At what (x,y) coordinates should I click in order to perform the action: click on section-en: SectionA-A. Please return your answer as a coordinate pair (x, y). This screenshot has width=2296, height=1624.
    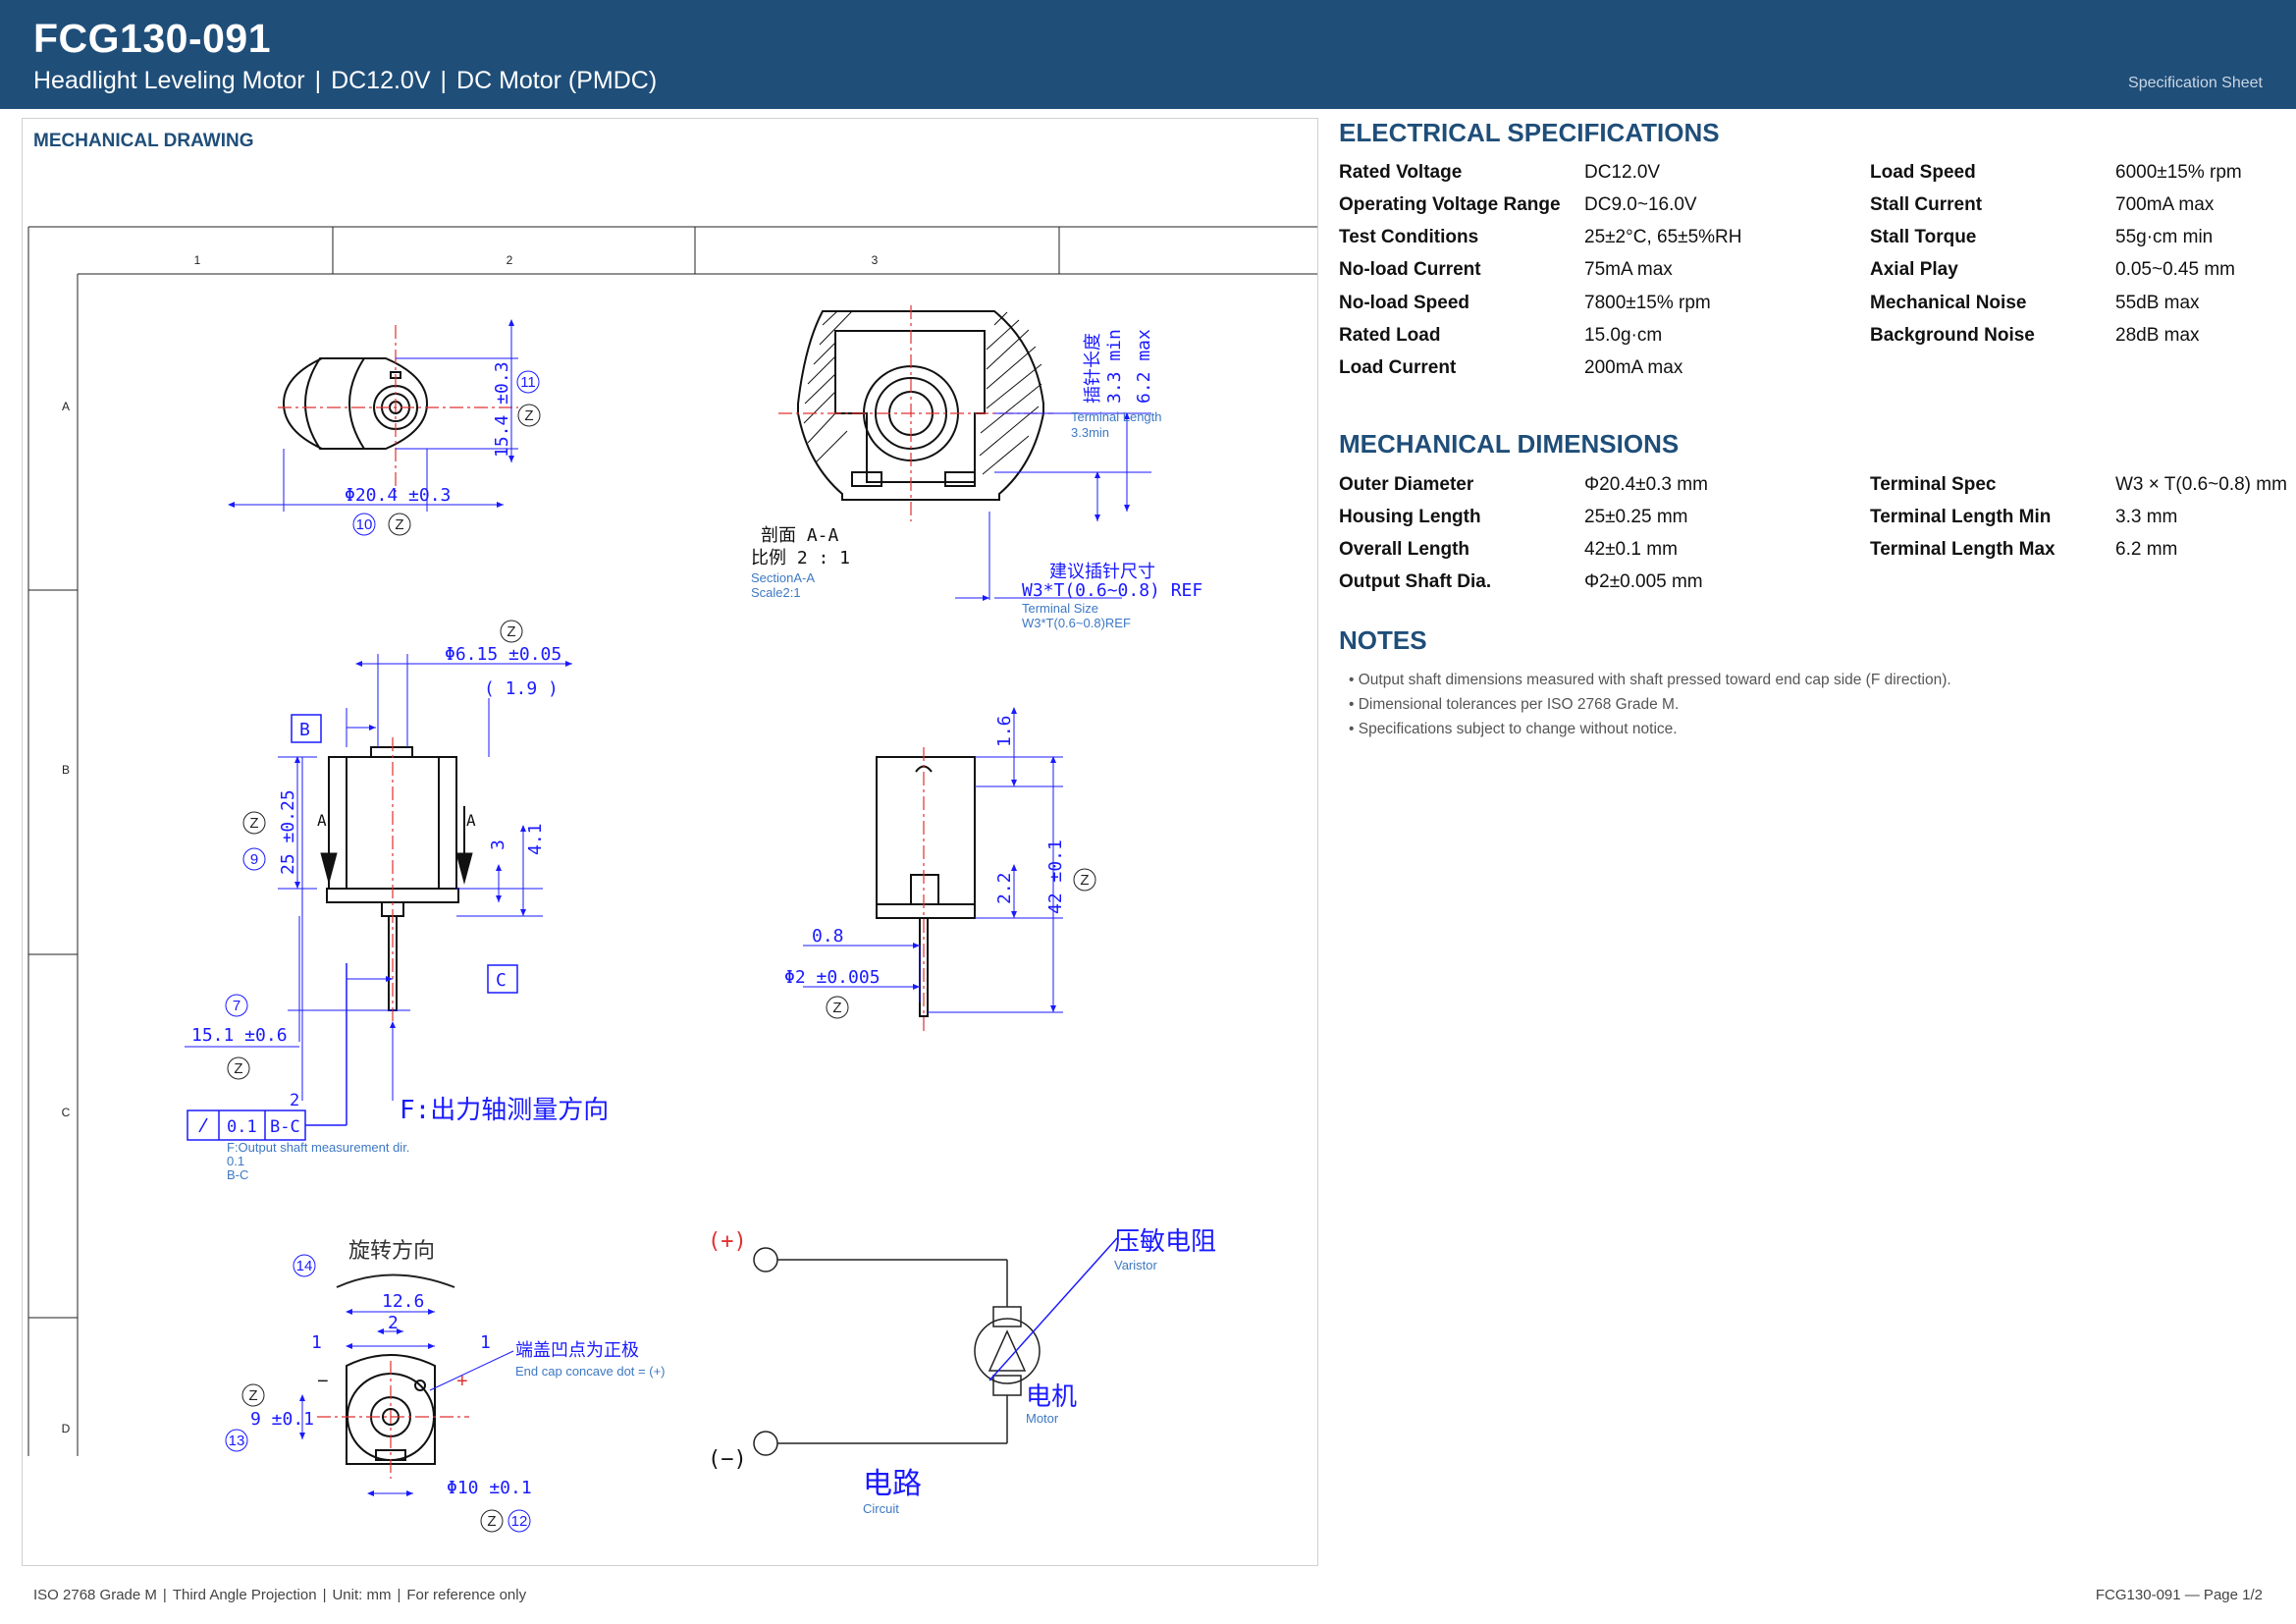
    Looking at the image, I should click on (783, 577).